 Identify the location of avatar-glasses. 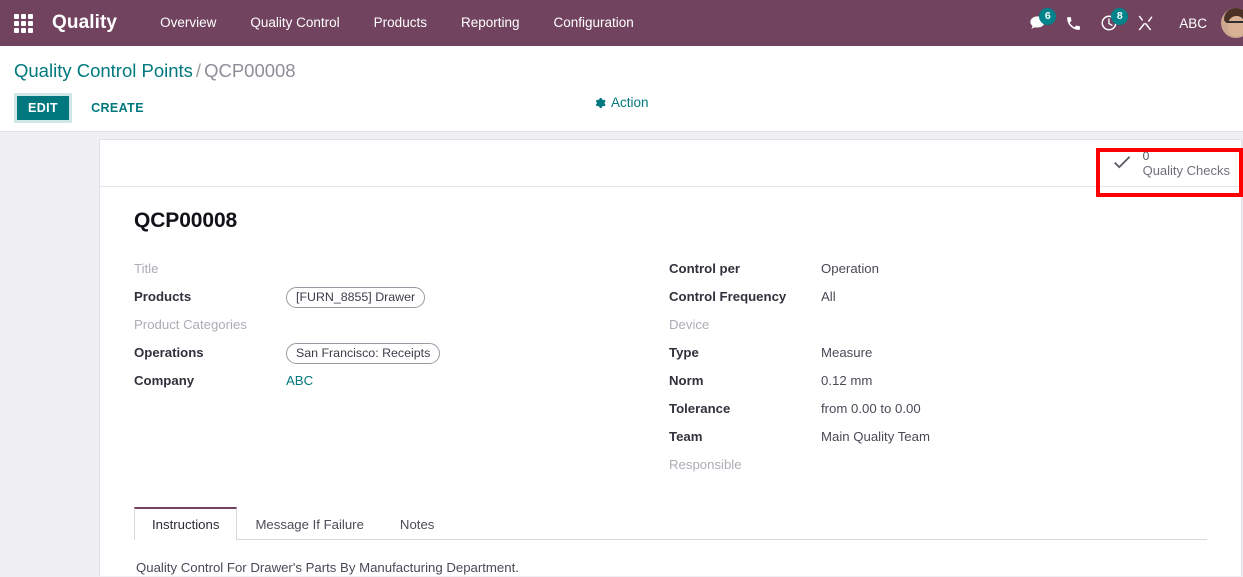
(1235, 23).